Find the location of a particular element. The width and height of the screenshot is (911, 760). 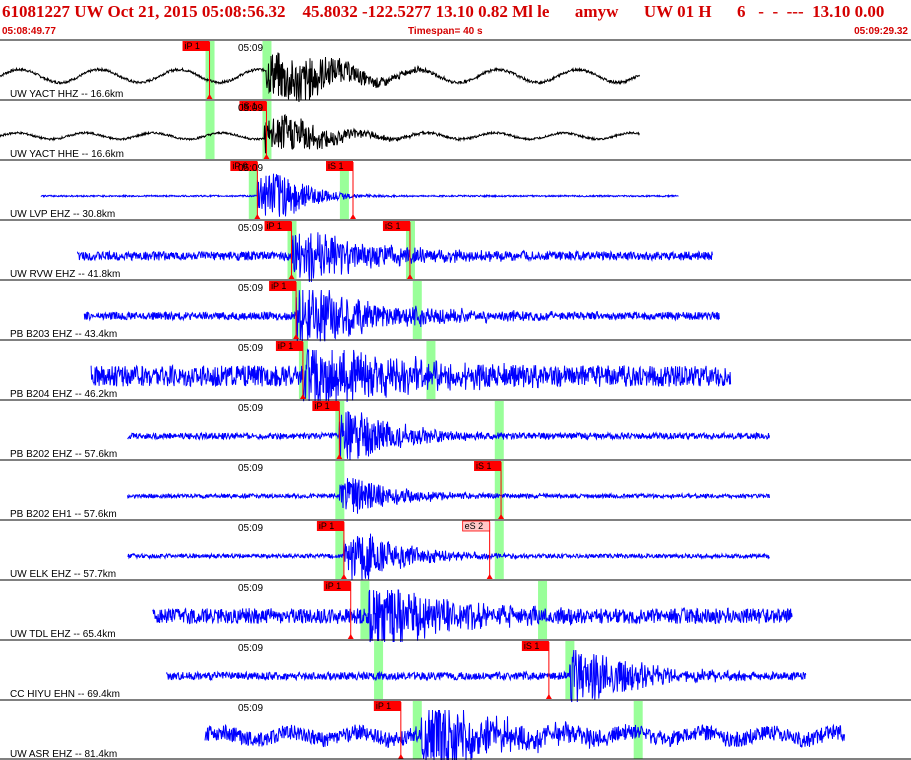

station-label: UW YACT HHZ -- 16.6km is located at coordinates (66, 94).